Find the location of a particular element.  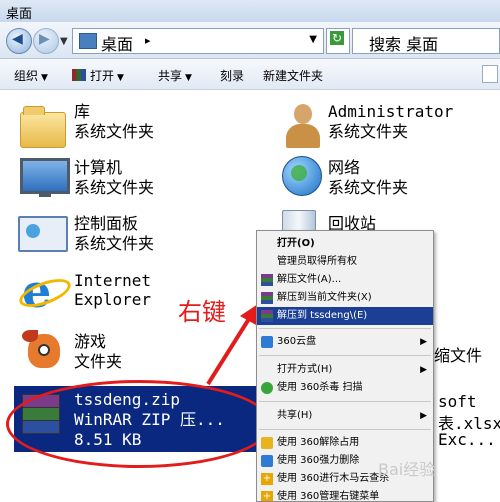

window-title: 桌面 is located at coordinates (19, 14).